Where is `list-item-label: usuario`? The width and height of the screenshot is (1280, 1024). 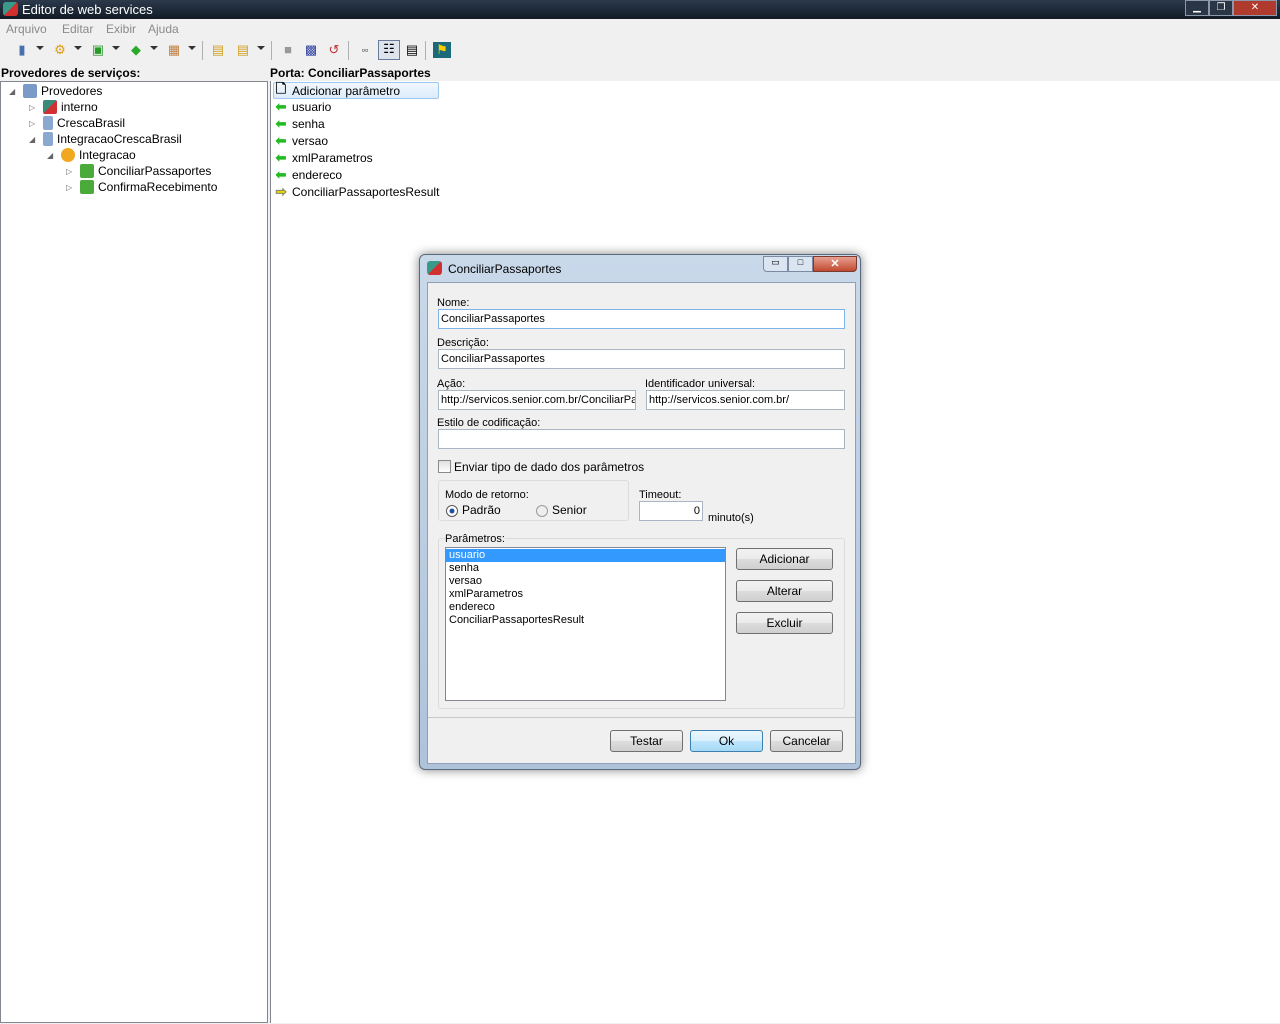 list-item-label: usuario is located at coordinates (312, 107).